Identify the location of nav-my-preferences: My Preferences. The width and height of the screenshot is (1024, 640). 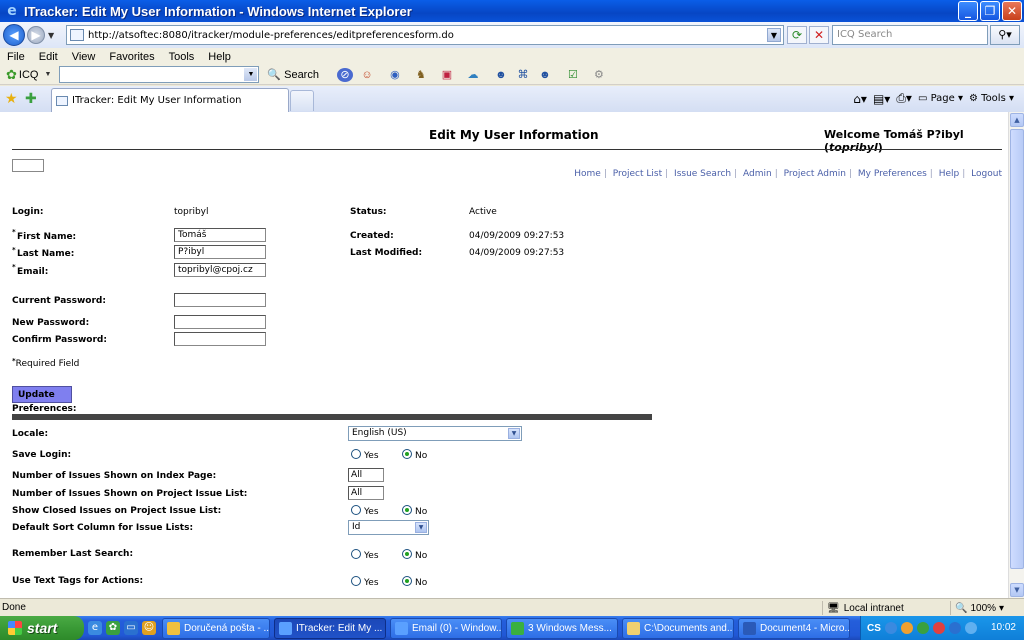
(892, 174).